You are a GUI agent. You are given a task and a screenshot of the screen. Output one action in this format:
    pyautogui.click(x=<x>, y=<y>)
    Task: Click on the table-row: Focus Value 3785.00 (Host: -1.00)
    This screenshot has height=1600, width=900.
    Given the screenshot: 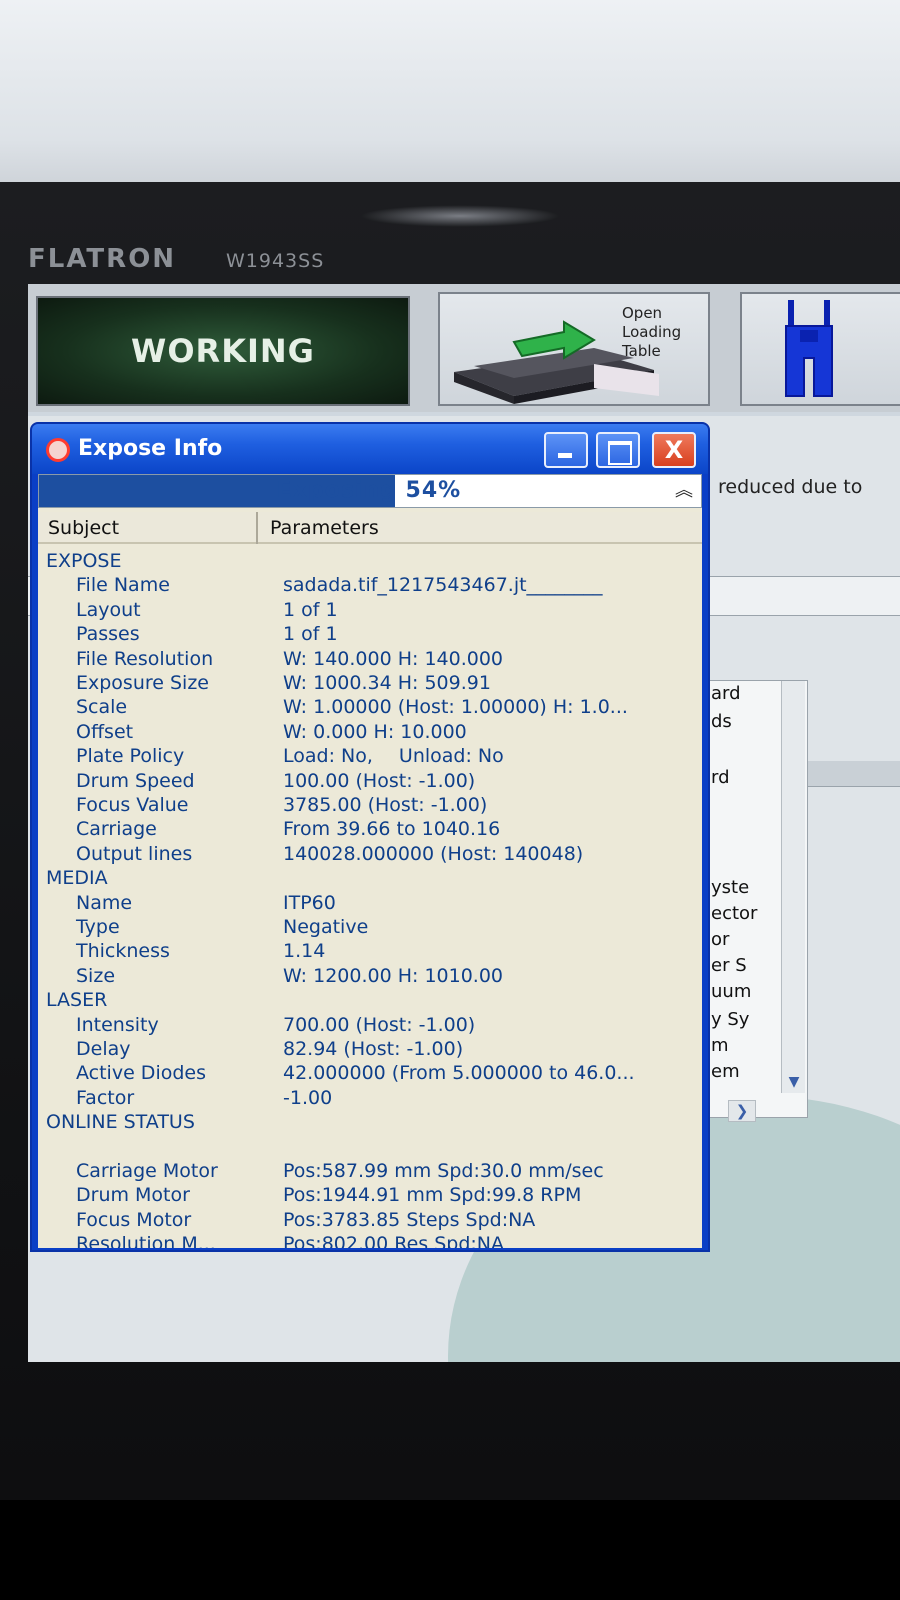 What is the action you would take?
    pyautogui.click(x=370, y=806)
    